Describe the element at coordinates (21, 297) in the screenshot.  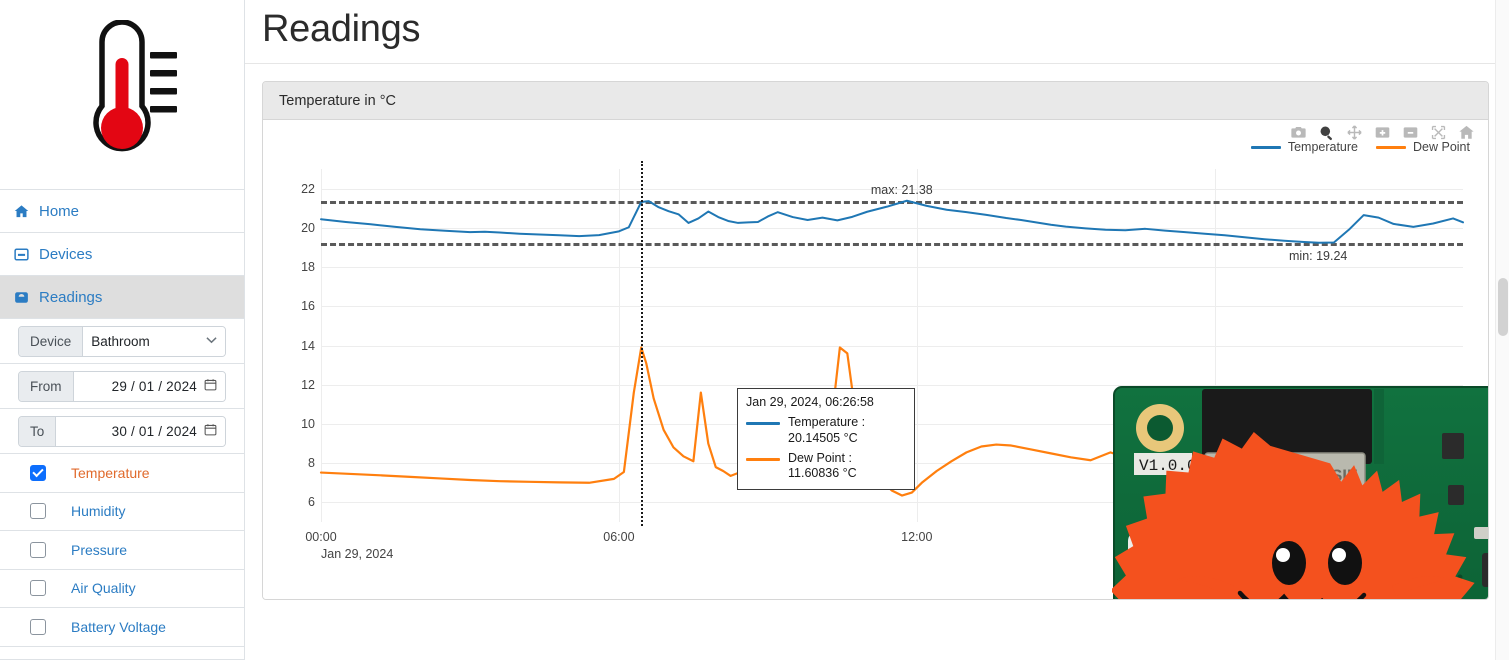
I see `readings-icon` at that location.